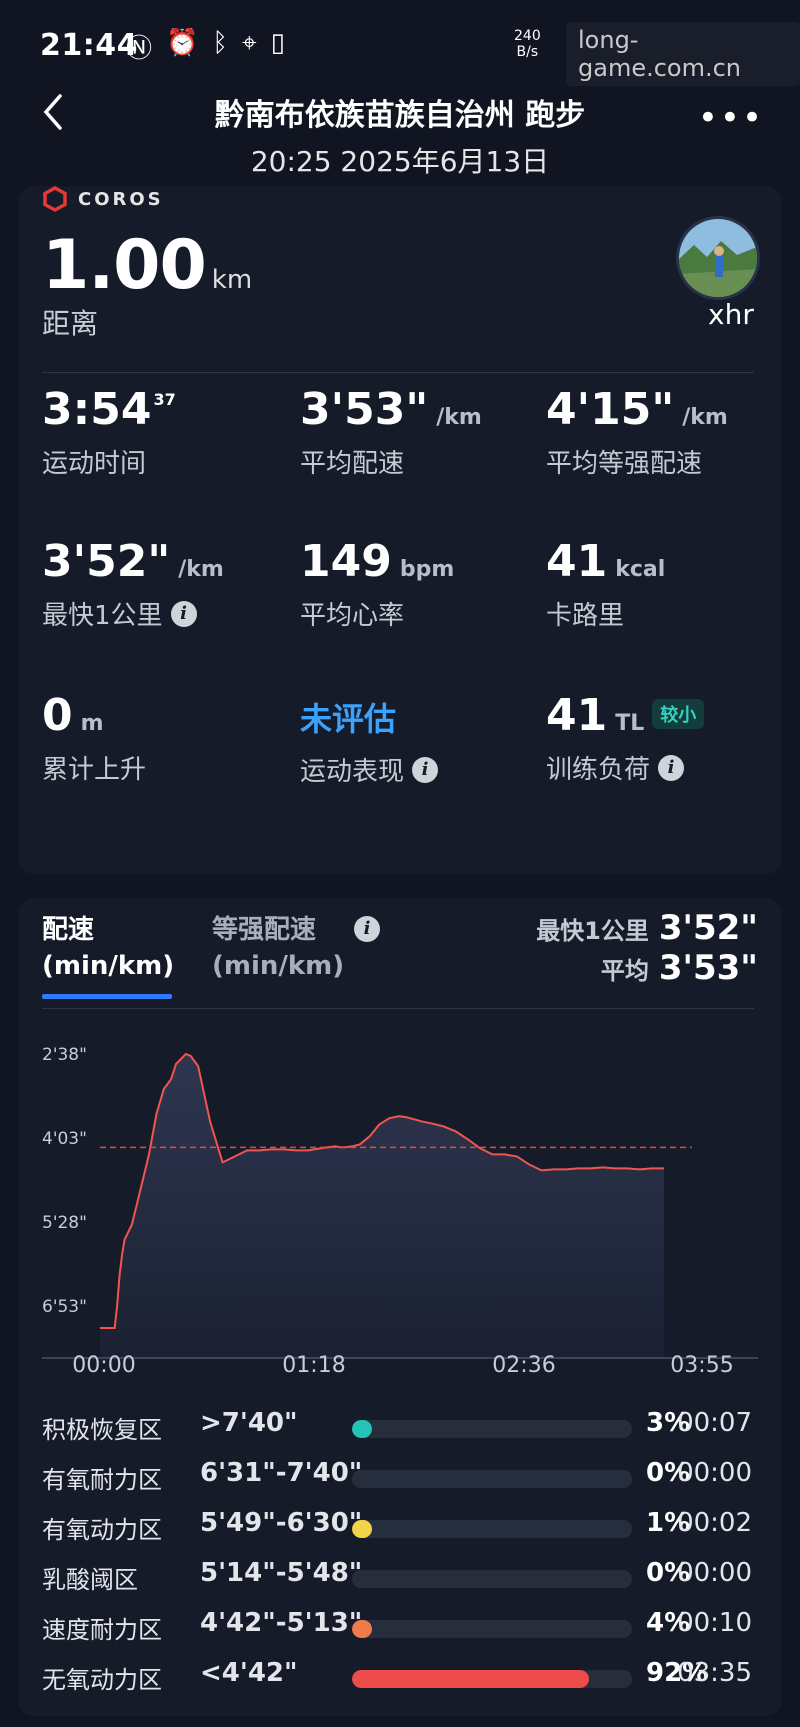 This screenshot has width=800, height=1727. I want to click on zone-row: 无氧动力区 <4'42" 92% 03:35, so click(412, 1676).